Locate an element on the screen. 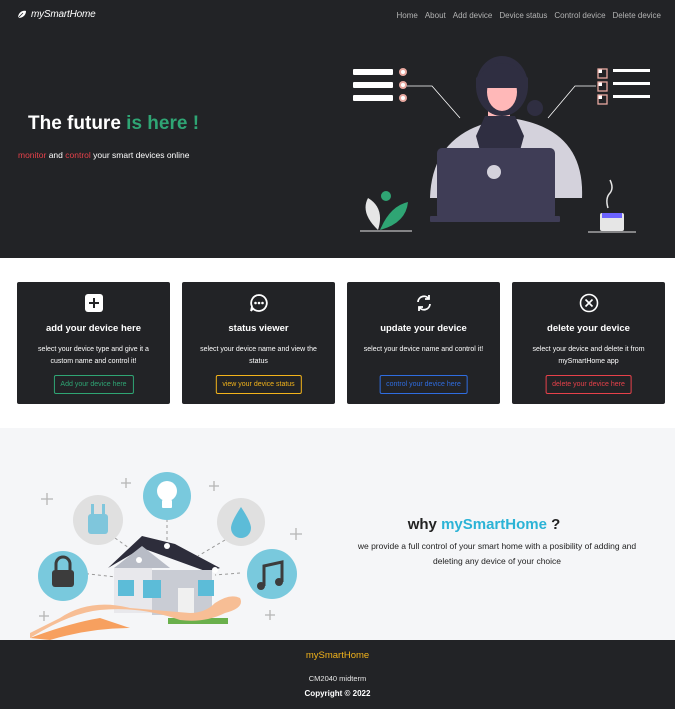  card-text: select your device name and control it! is located at coordinates (423, 349).